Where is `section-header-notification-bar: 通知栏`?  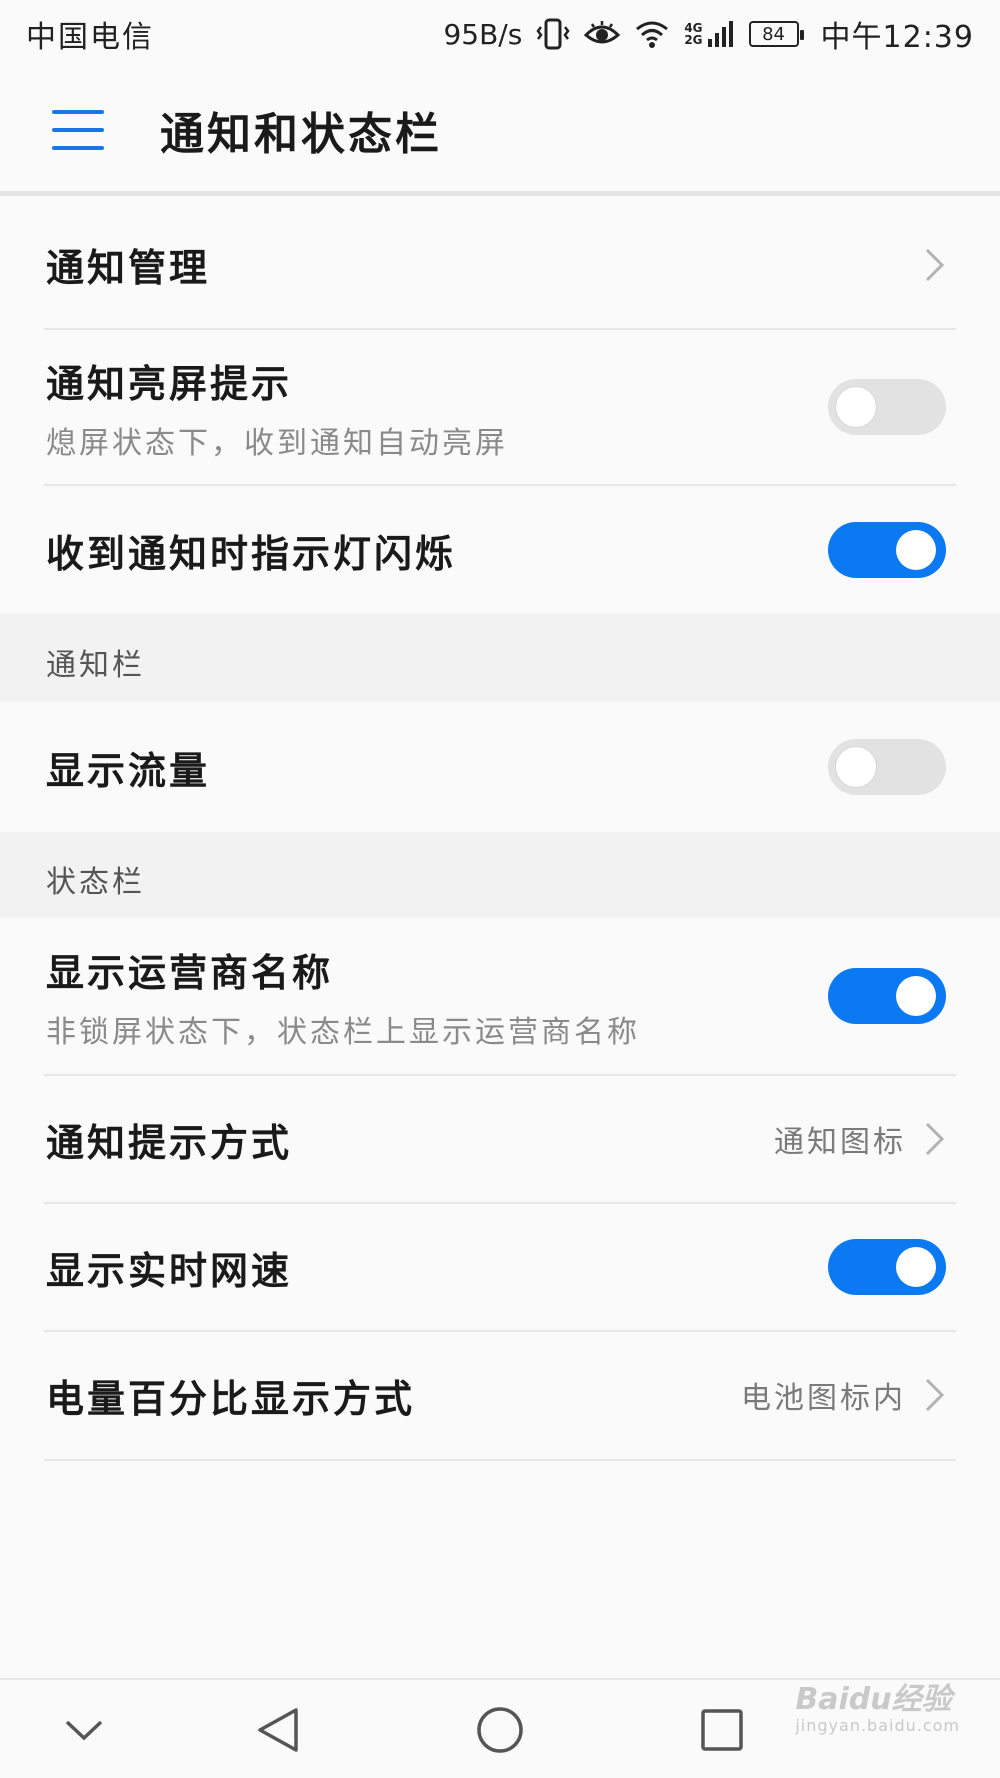
section-header-notification-bar: 通知栏 is located at coordinates (500, 658).